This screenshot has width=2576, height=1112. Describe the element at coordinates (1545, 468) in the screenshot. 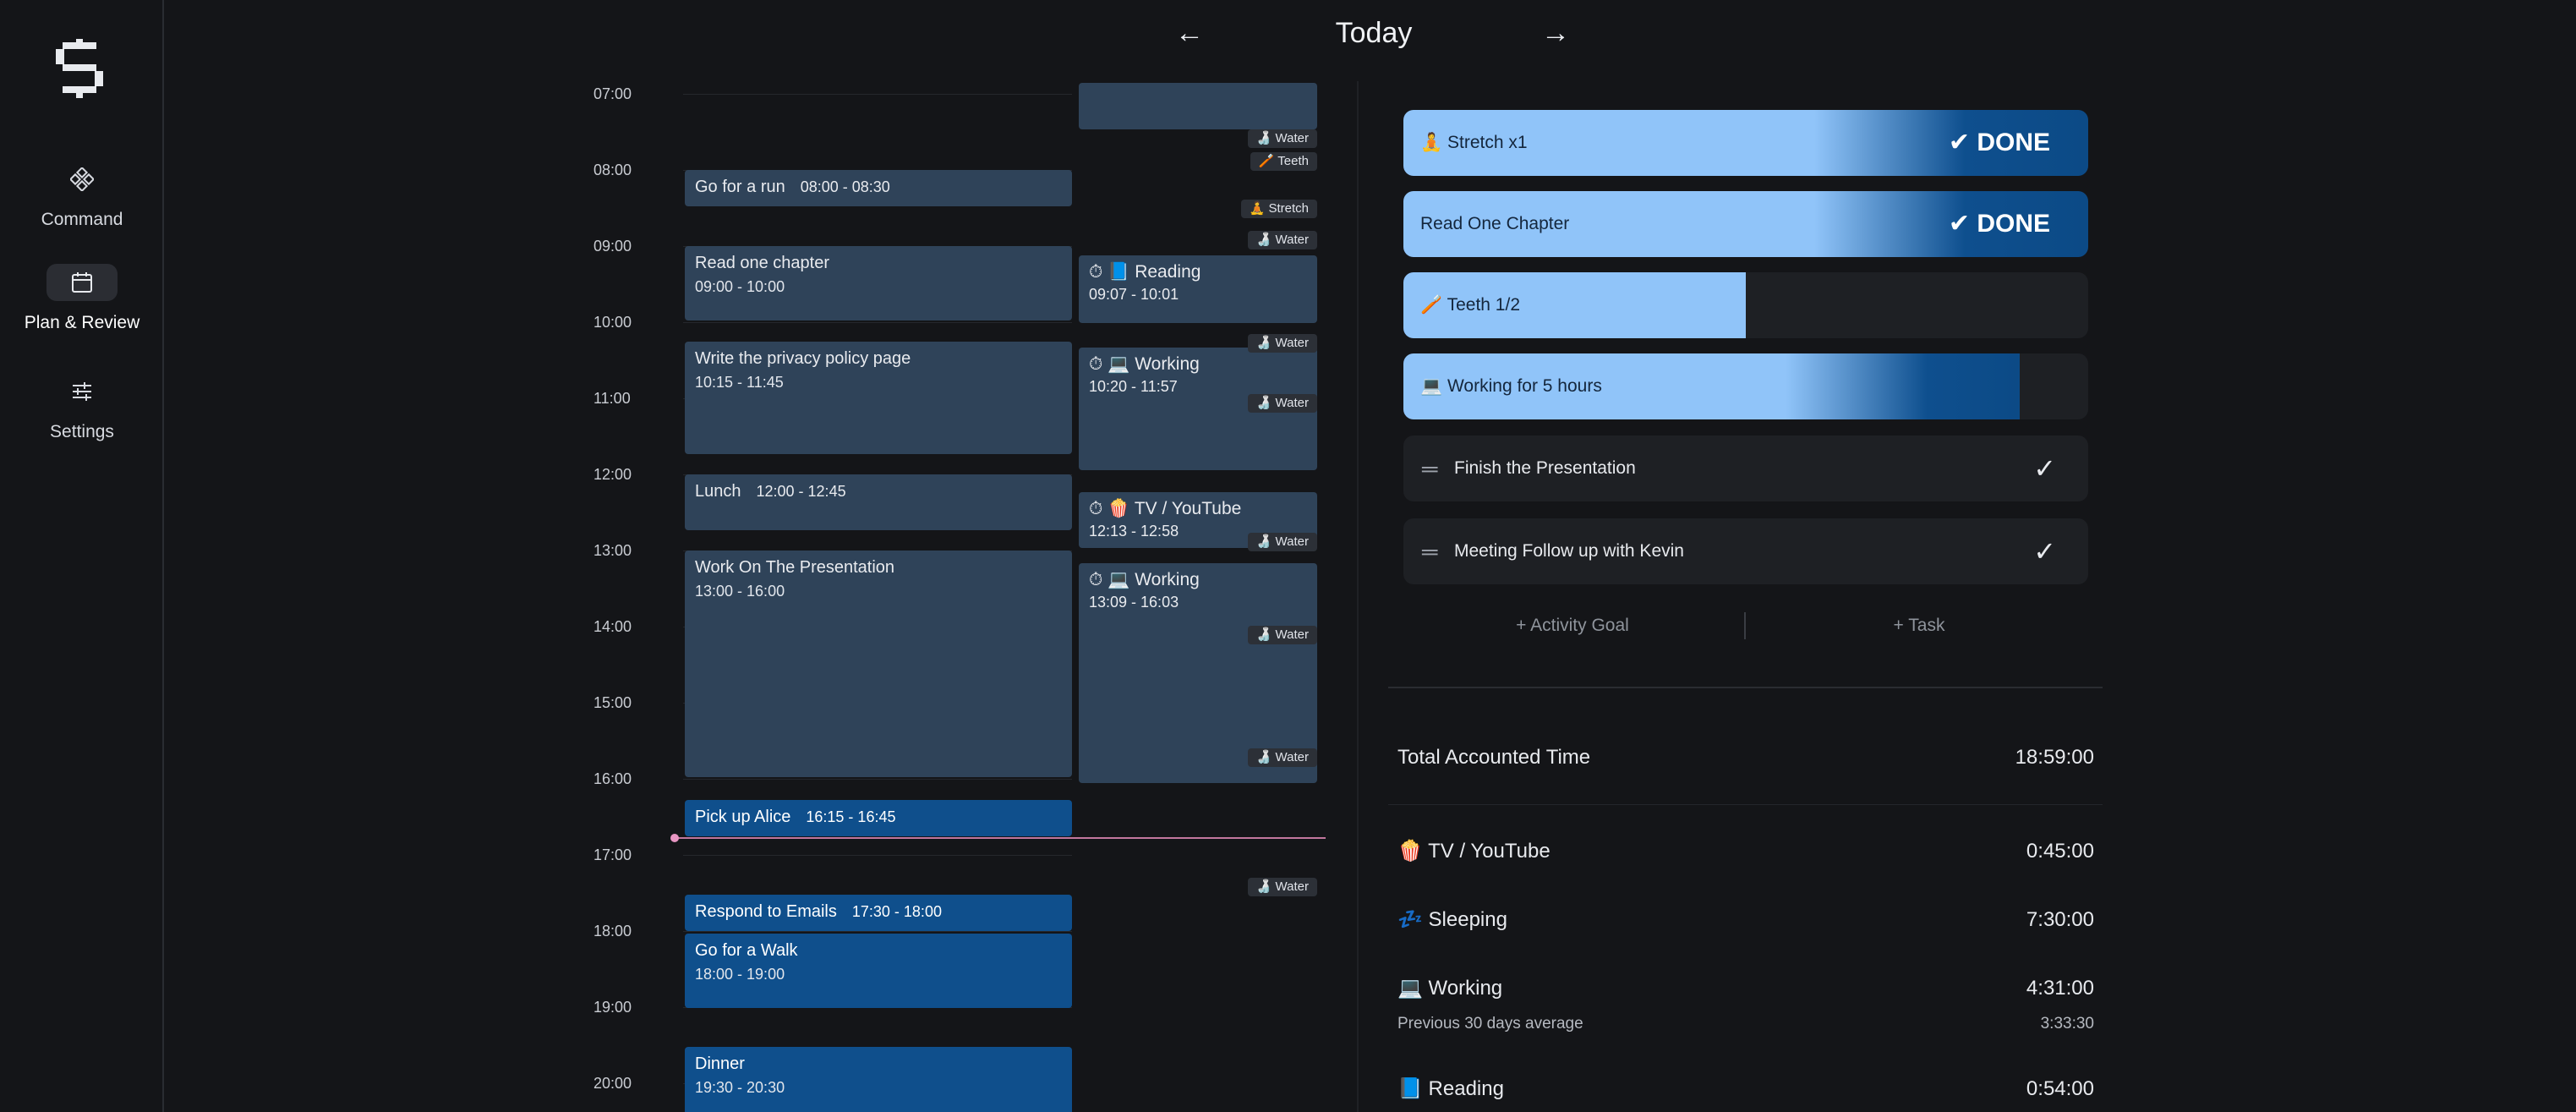

I see `task-label: Finish the Presentation` at that location.